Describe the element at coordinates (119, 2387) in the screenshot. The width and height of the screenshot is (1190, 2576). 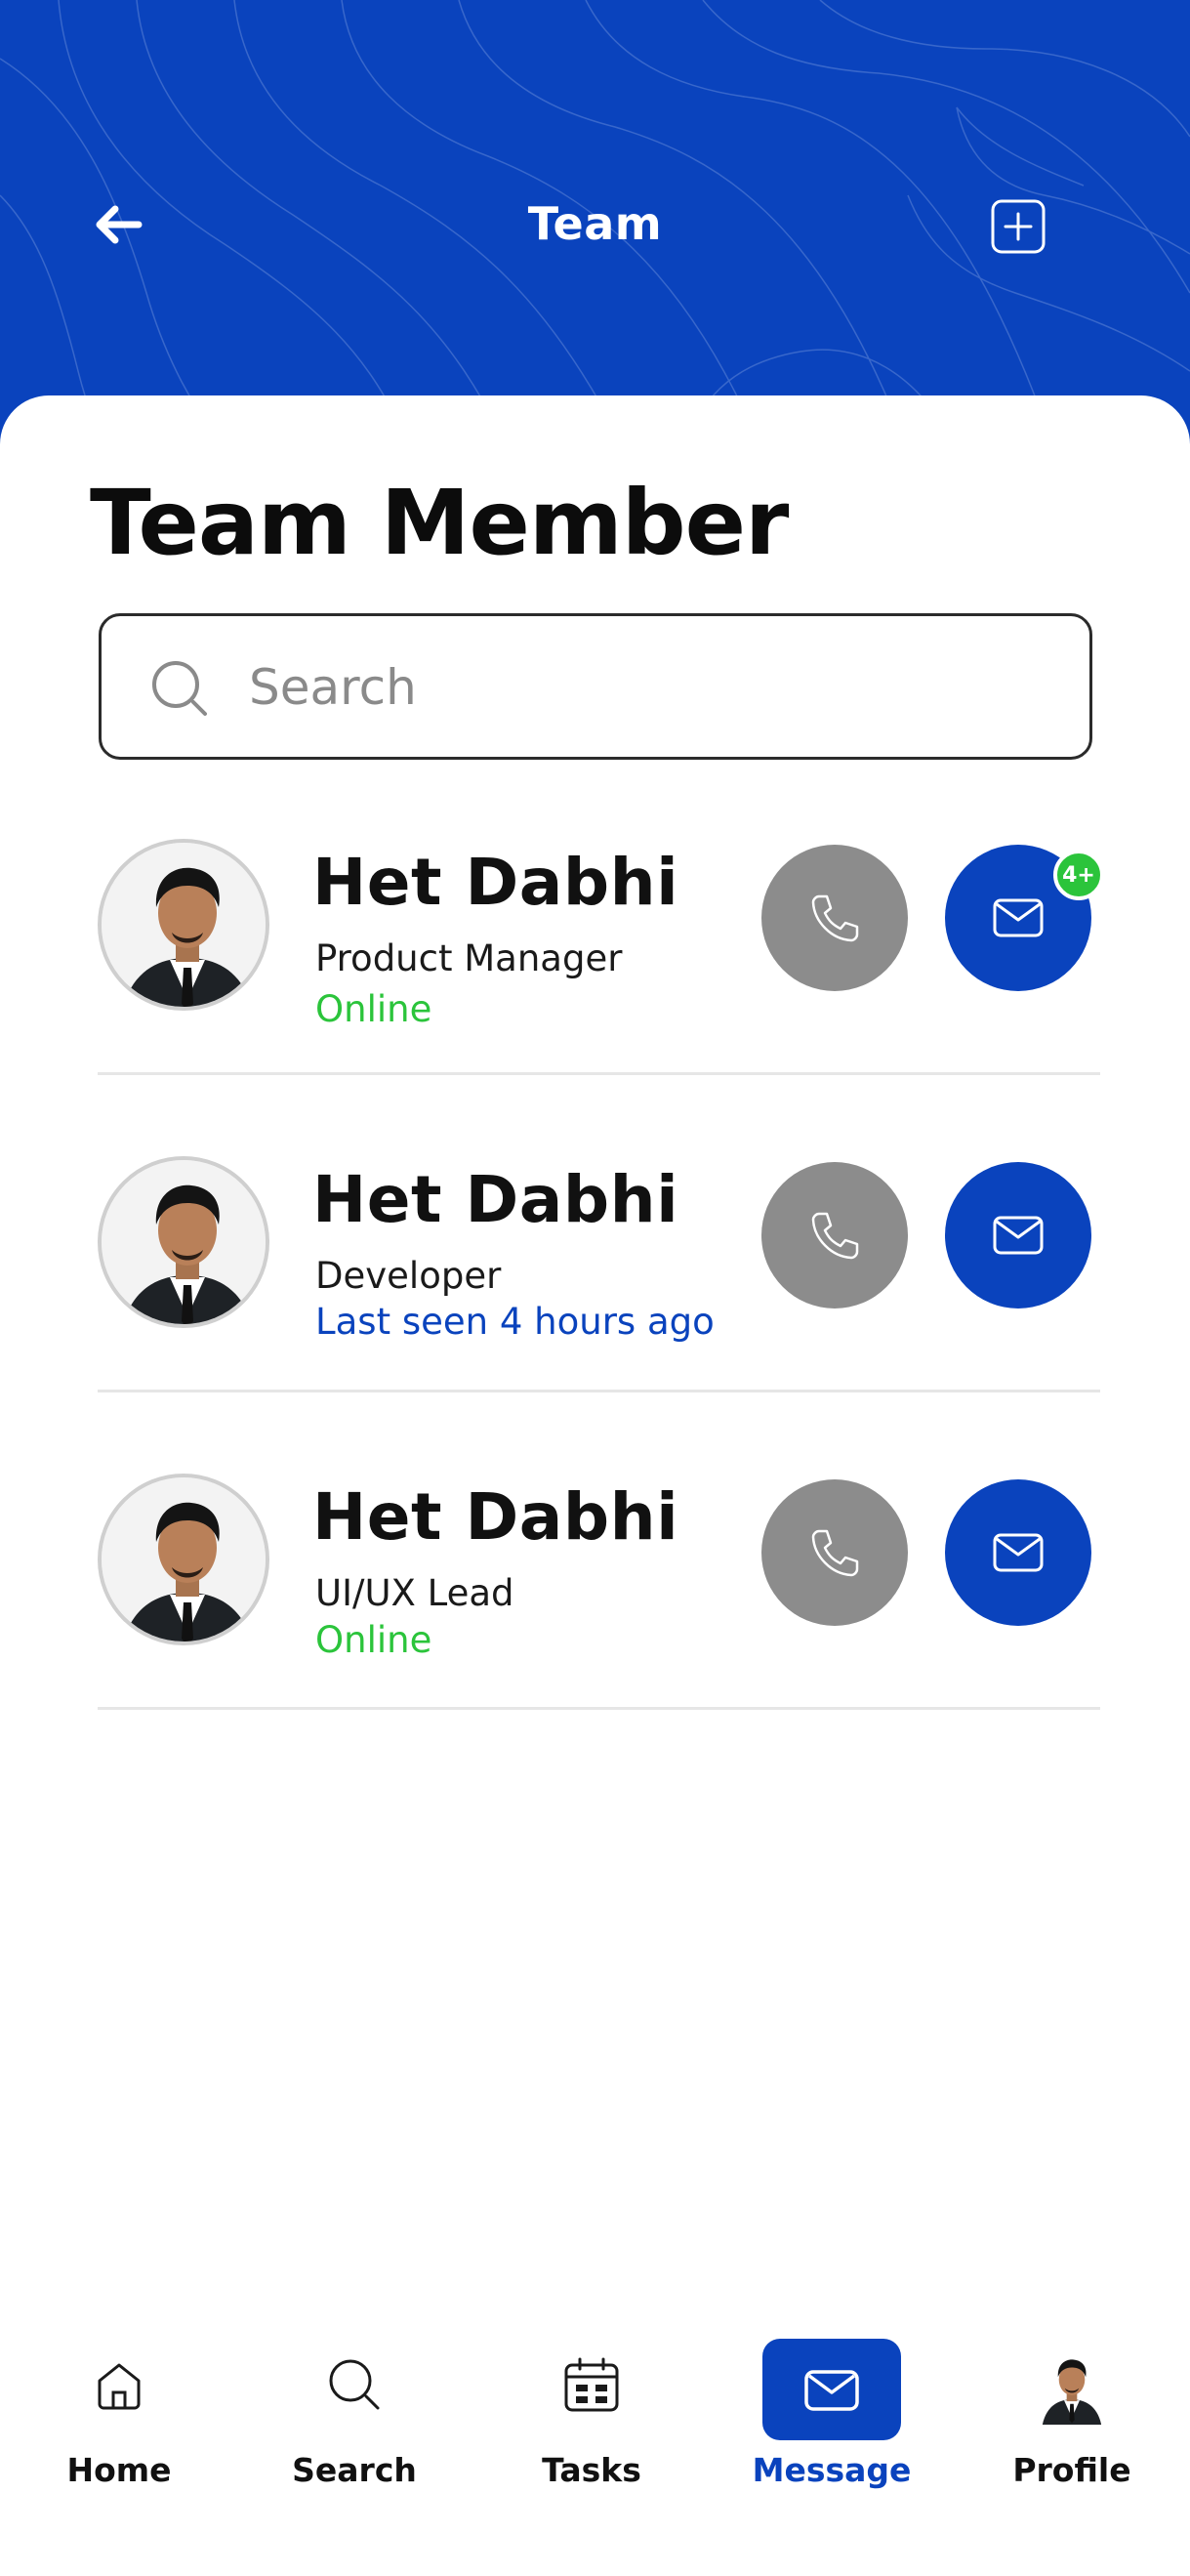
I see `home-icon` at that location.